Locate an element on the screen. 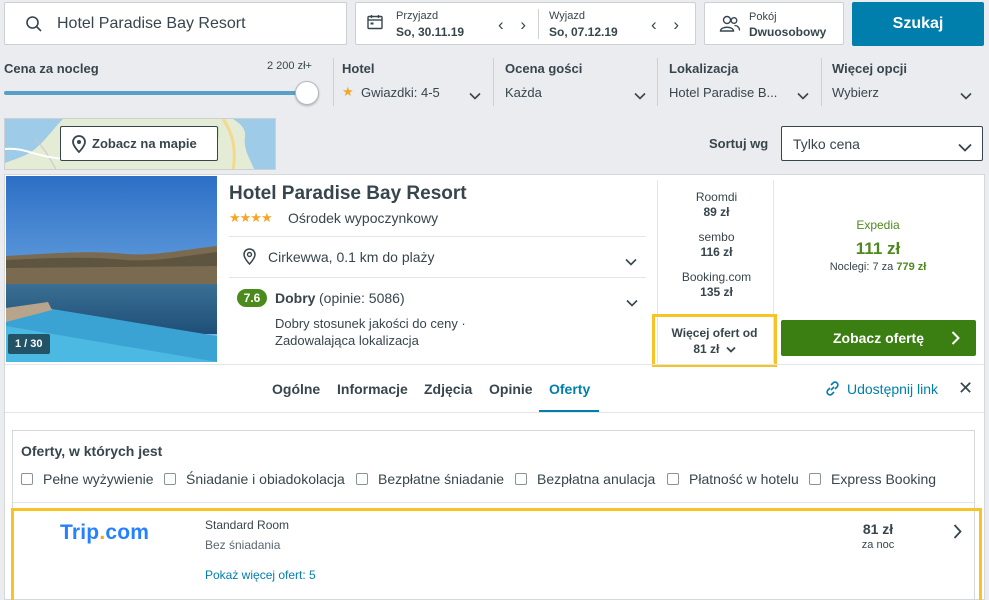 The image size is (989, 600). provider-name-booking: Booking.com is located at coordinates (716, 277).